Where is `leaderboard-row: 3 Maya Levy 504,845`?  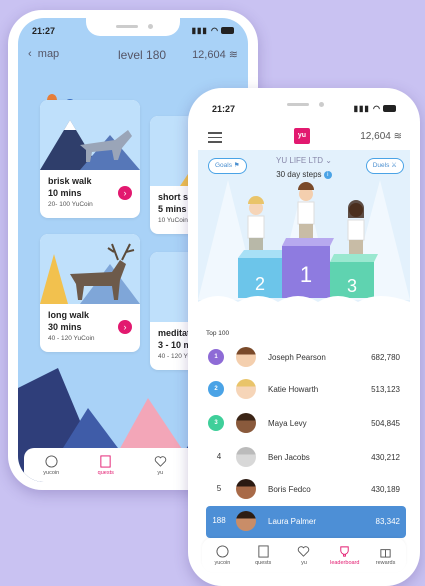 leaderboard-row: 3 Maya Levy 504,845 is located at coordinates (304, 424).